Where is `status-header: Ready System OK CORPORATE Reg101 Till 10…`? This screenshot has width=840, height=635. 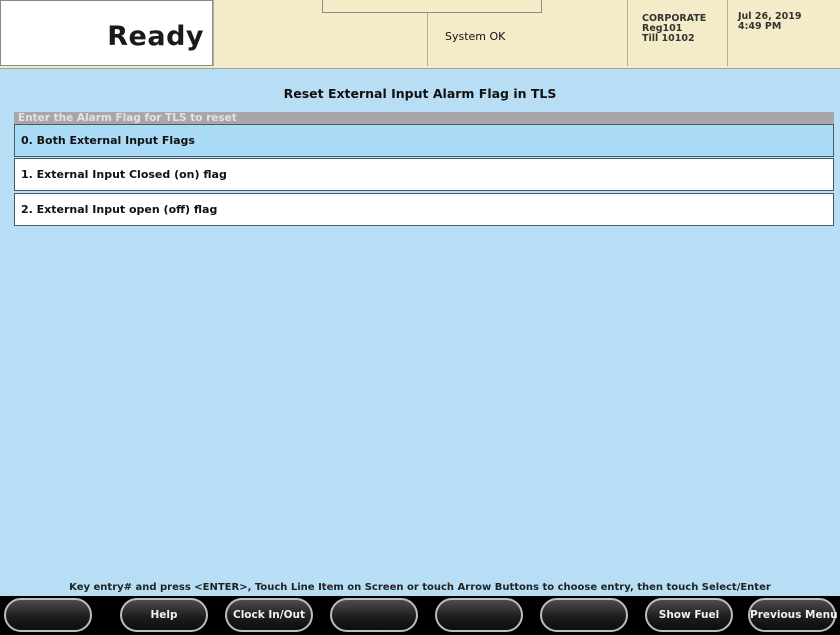
status-header: Ready System OK CORPORATE Reg101 Till 10… is located at coordinates (420, 34).